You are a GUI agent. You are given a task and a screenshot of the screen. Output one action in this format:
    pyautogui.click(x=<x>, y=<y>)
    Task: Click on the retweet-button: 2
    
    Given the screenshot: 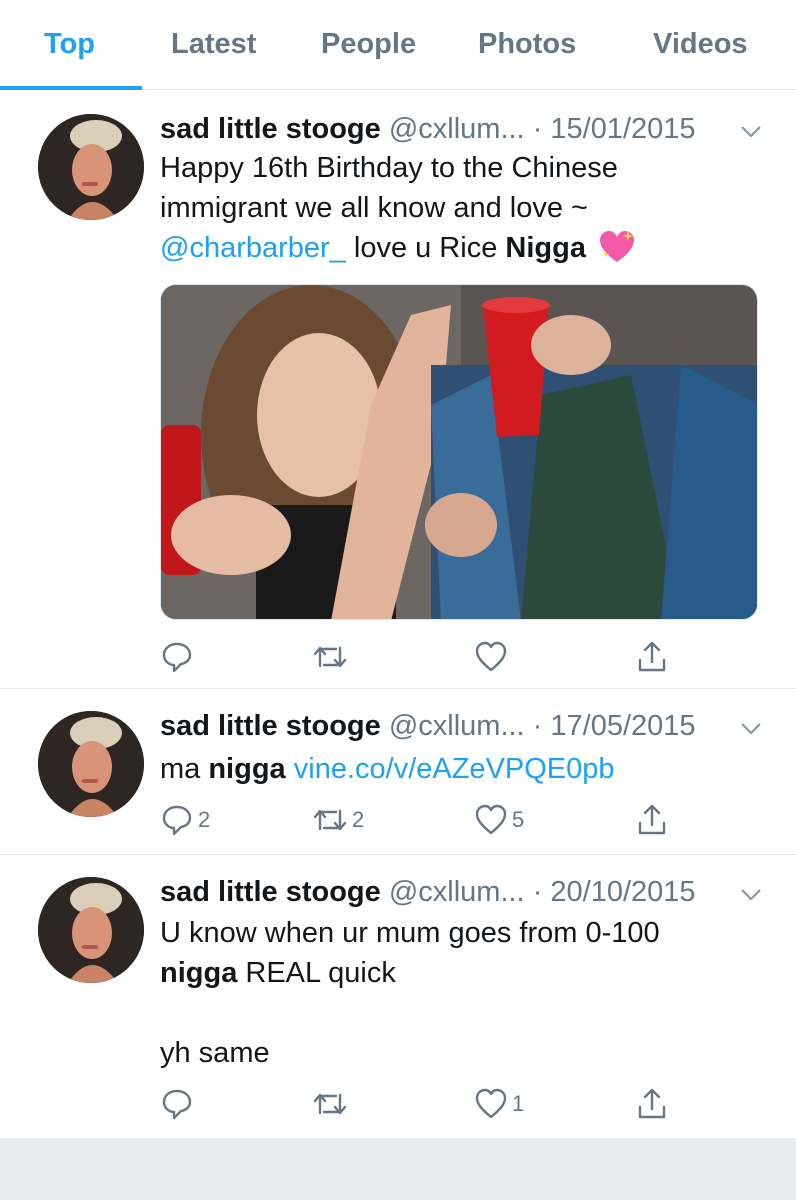 What is the action you would take?
    pyautogui.click(x=338, y=820)
    